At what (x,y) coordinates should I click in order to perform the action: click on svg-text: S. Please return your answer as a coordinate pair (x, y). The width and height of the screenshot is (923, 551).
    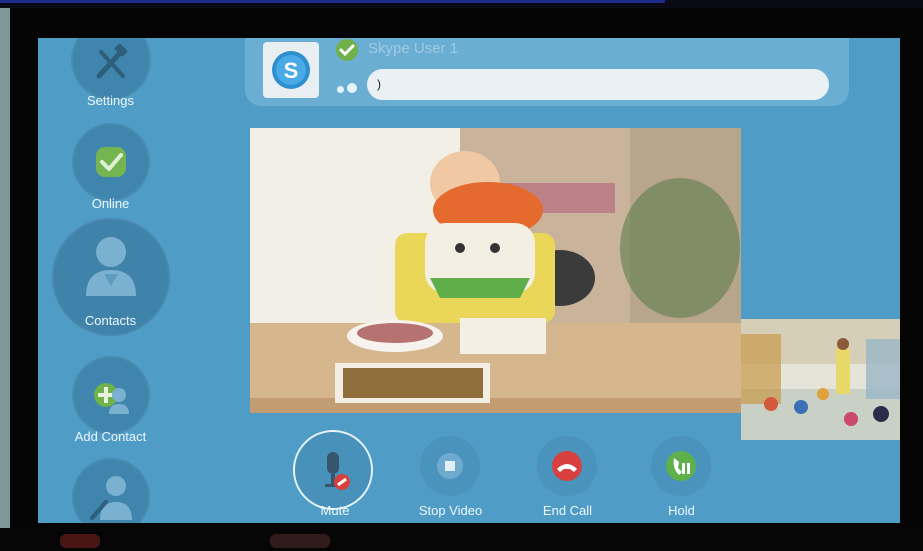
    Looking at the image, I should click on (291, 70).